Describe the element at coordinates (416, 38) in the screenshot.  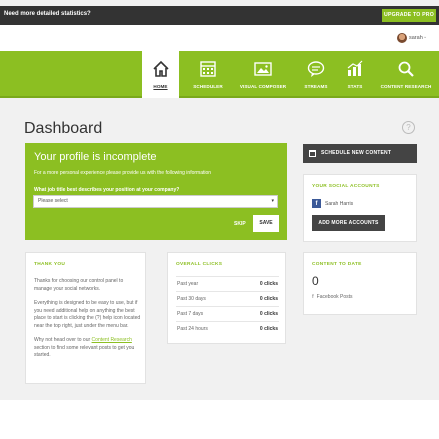
I see `user-menu-name: sarah` at that location.